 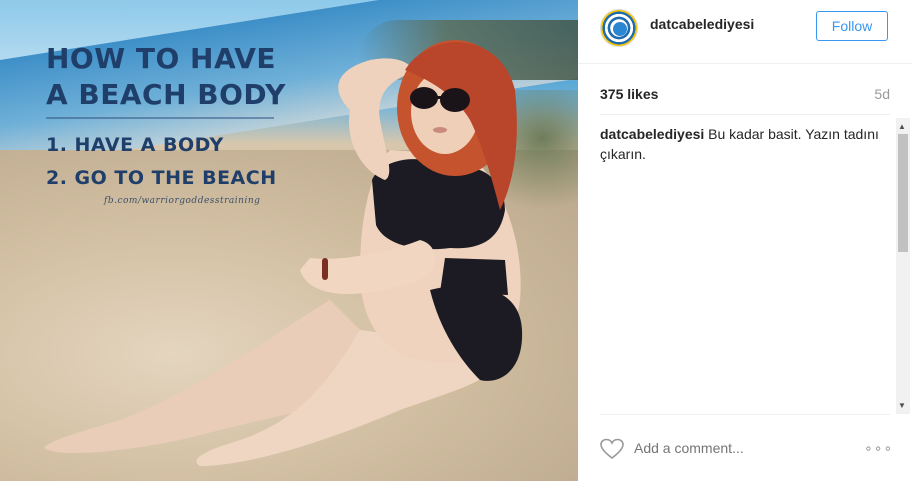 I want to click on avatar, so click(x=619, y=28).